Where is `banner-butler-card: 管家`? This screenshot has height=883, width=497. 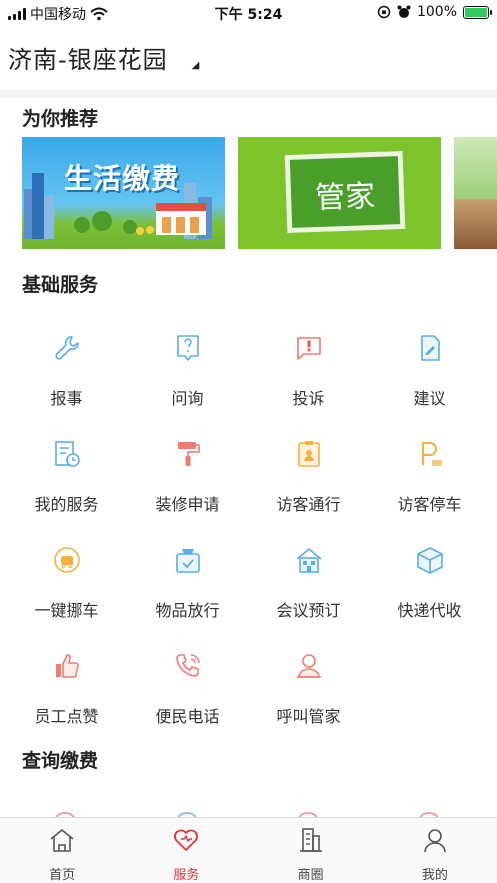 banner-butler-card: 管家 is located at coordinates (345, 192).